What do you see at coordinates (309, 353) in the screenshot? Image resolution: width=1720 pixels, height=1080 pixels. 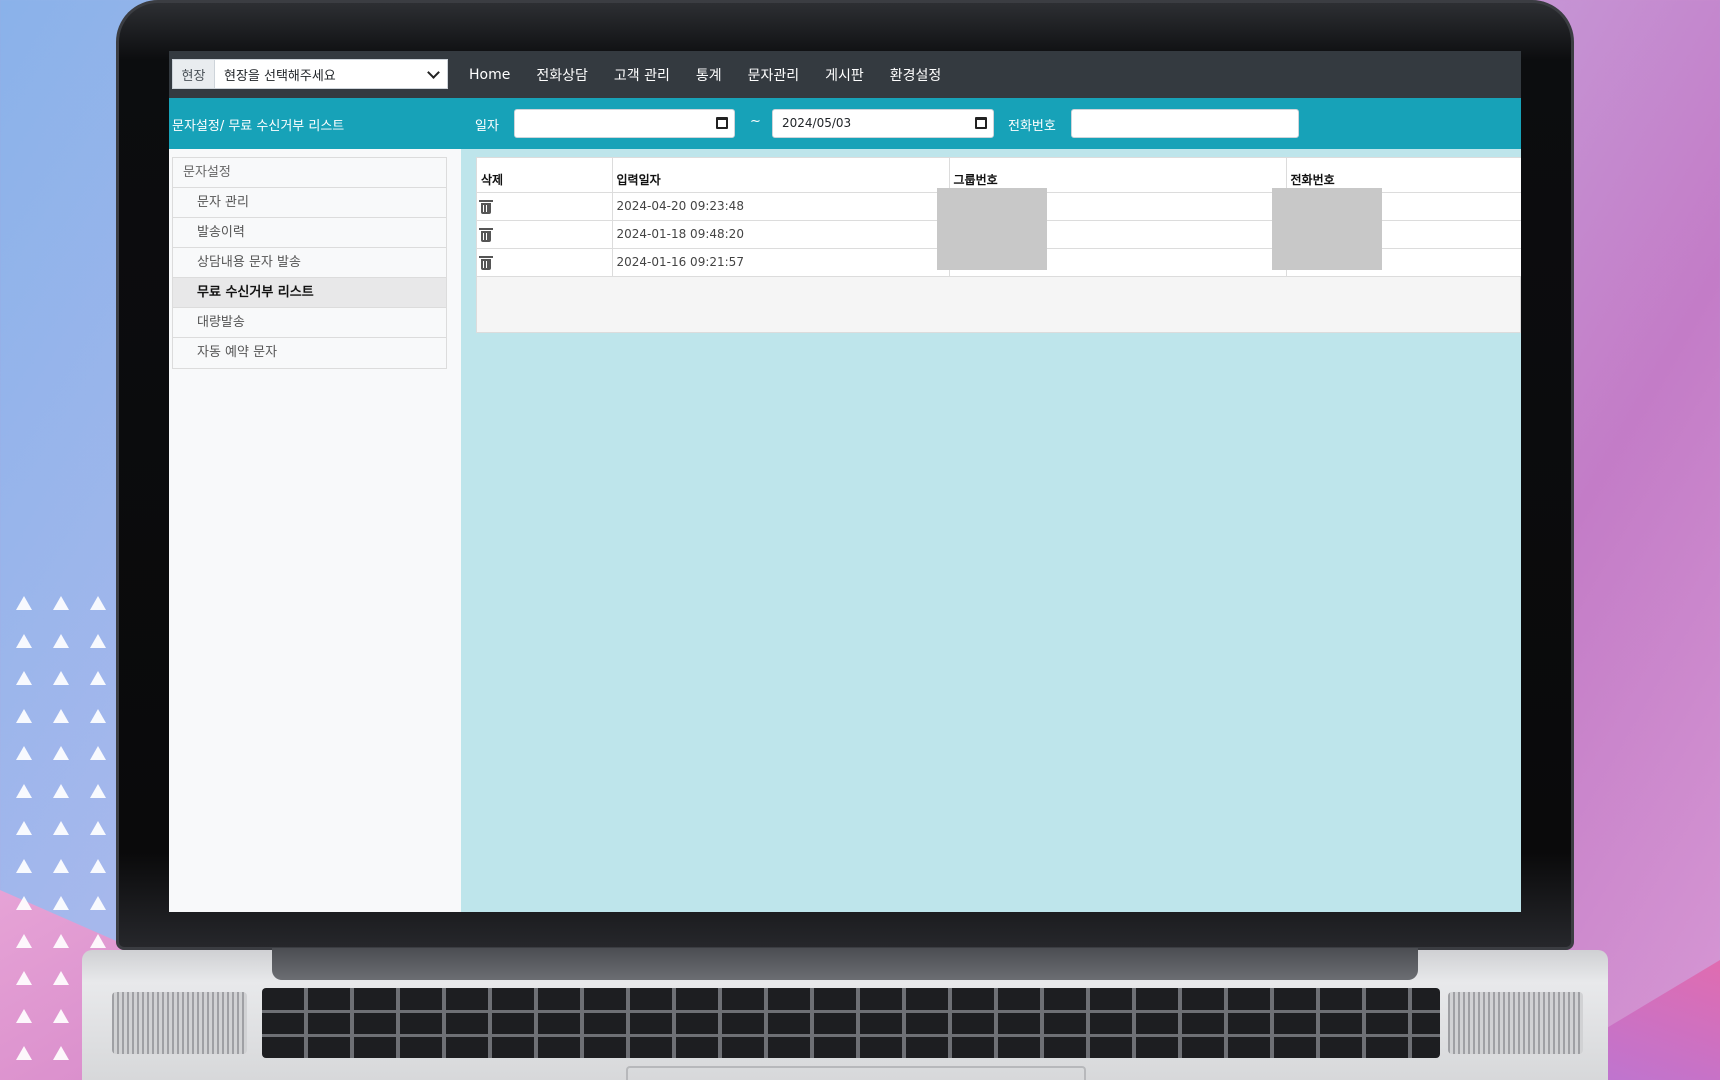 I see `sidebar-item-auto-reserve: 자동 예약 문자` at bounding box center [309, 353].